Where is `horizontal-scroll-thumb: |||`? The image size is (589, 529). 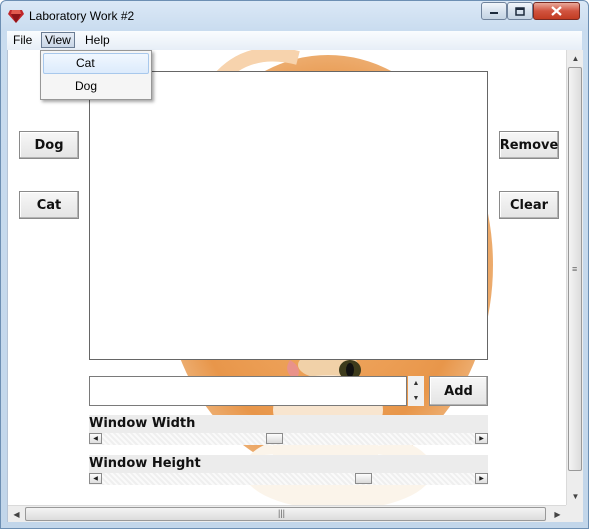 horizontal-scroll-thumb: ||| is located at coordinates (285, 514).